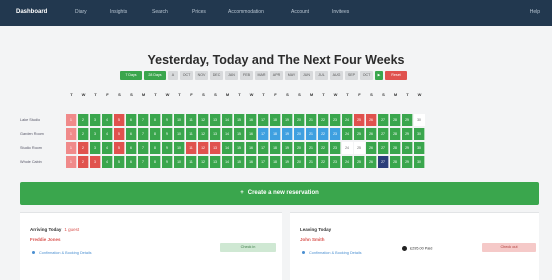 Image resolution: width=552 pixels, height=280 pixels. Describe the element at coordinates (276, 75) in the screenshot. I see `period-chip: APR` at that location.